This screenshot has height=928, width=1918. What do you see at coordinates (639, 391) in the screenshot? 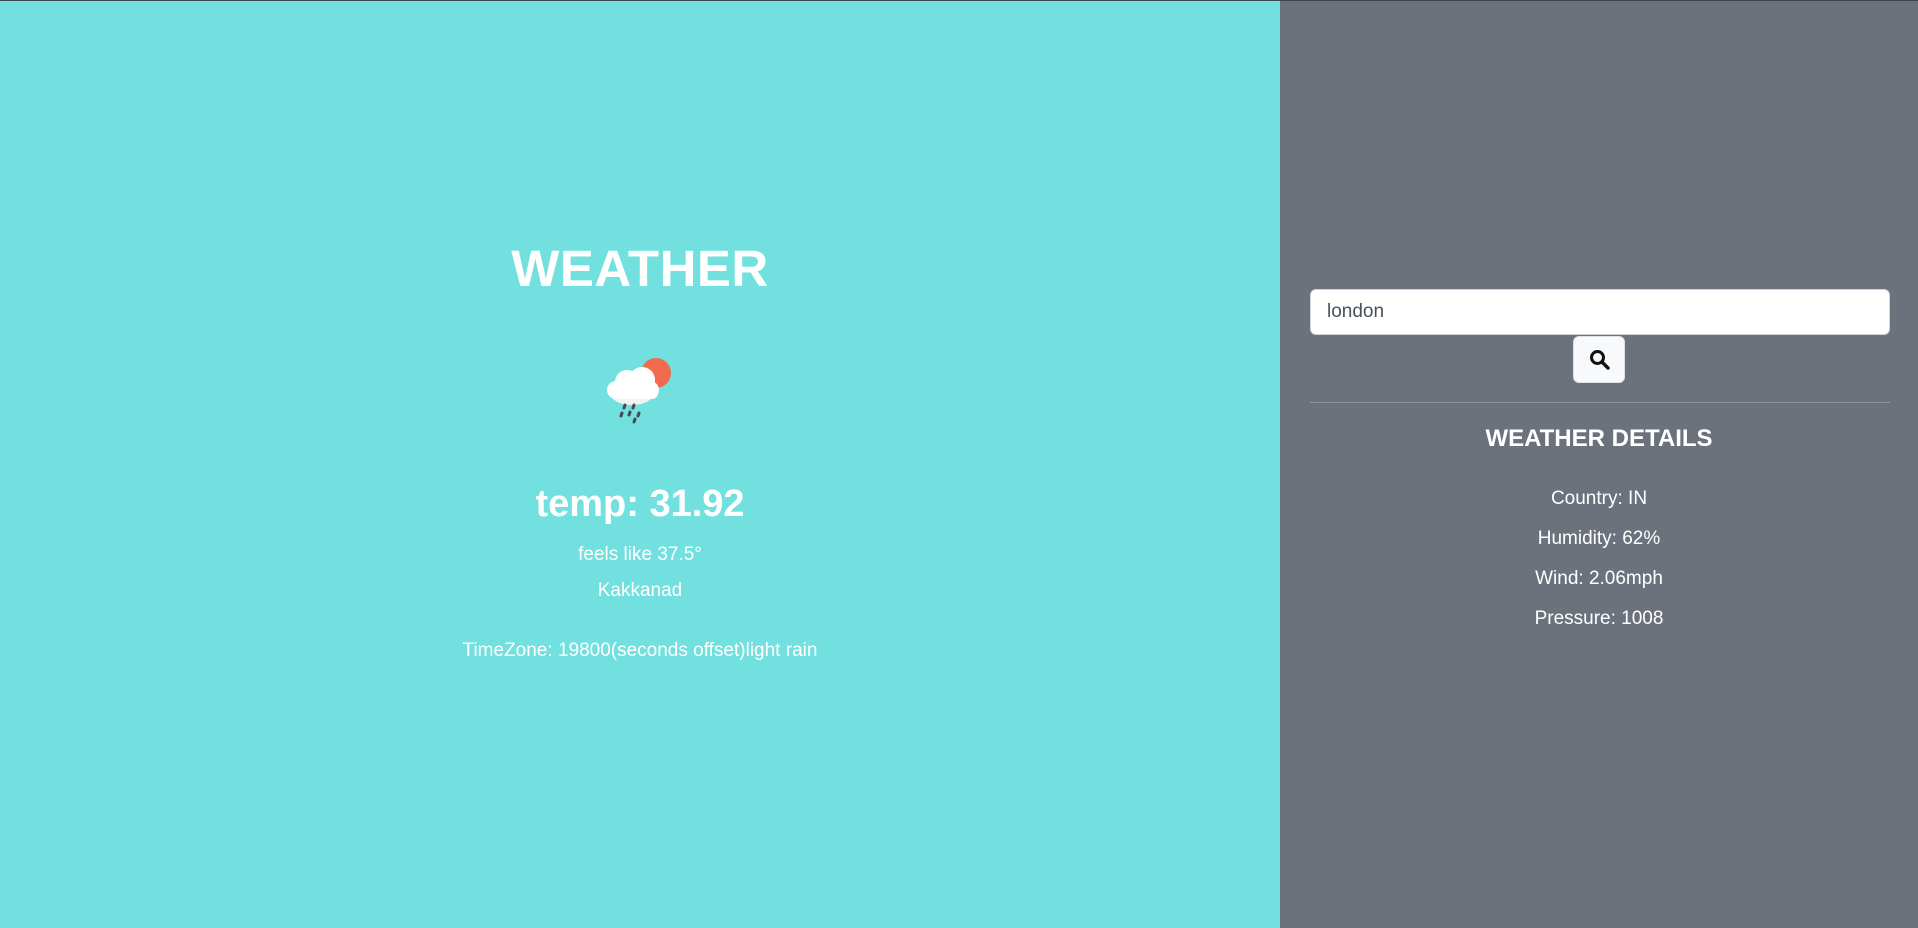
I see `cloud-sun-rain-icon` at bounding box center [639, 391].